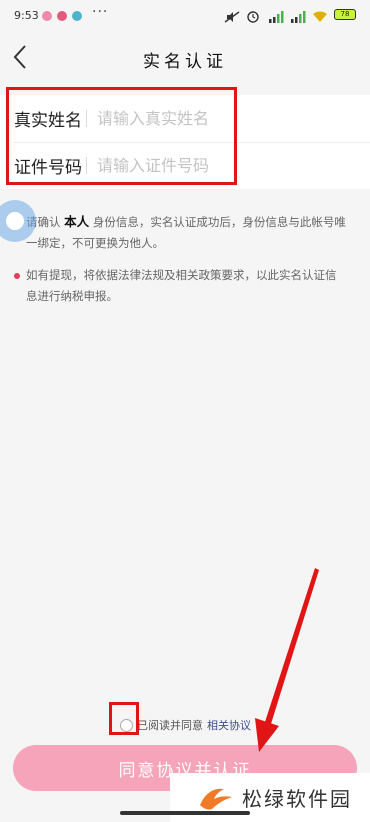 Image resolution: width=370 pixels, height=822 pixels. Describe the element at coordinates (345, 14) in the screenshot. I see `battery-icon: 78` at that location.